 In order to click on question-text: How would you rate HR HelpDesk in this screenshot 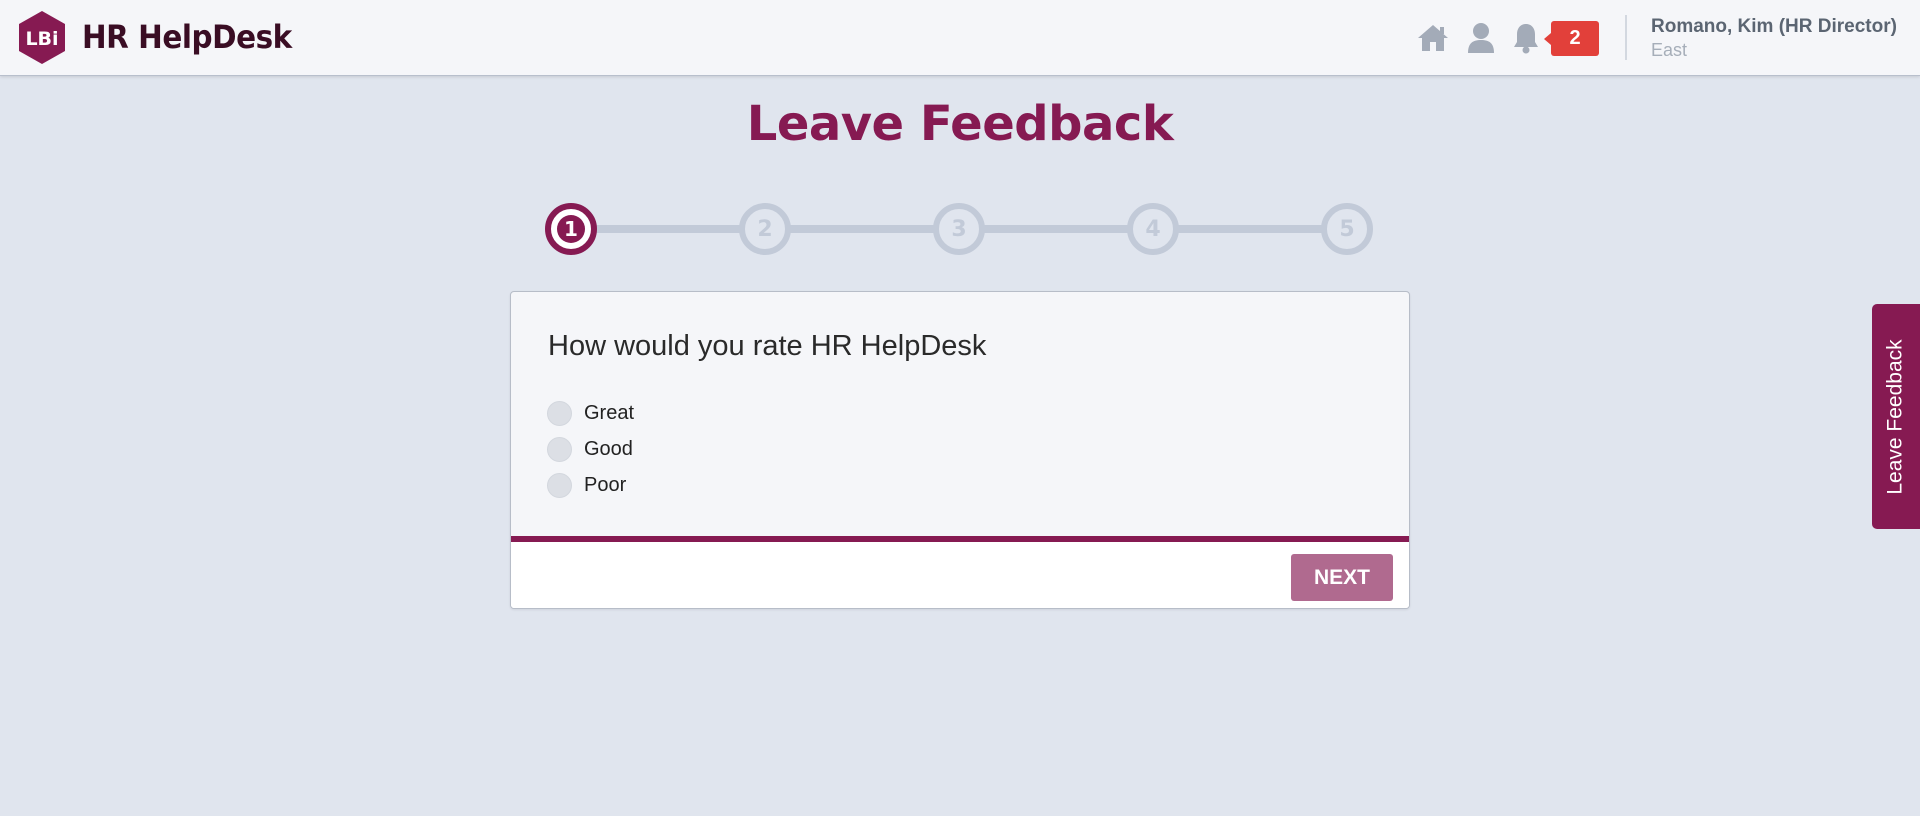, I will do `click(767, 346)`.